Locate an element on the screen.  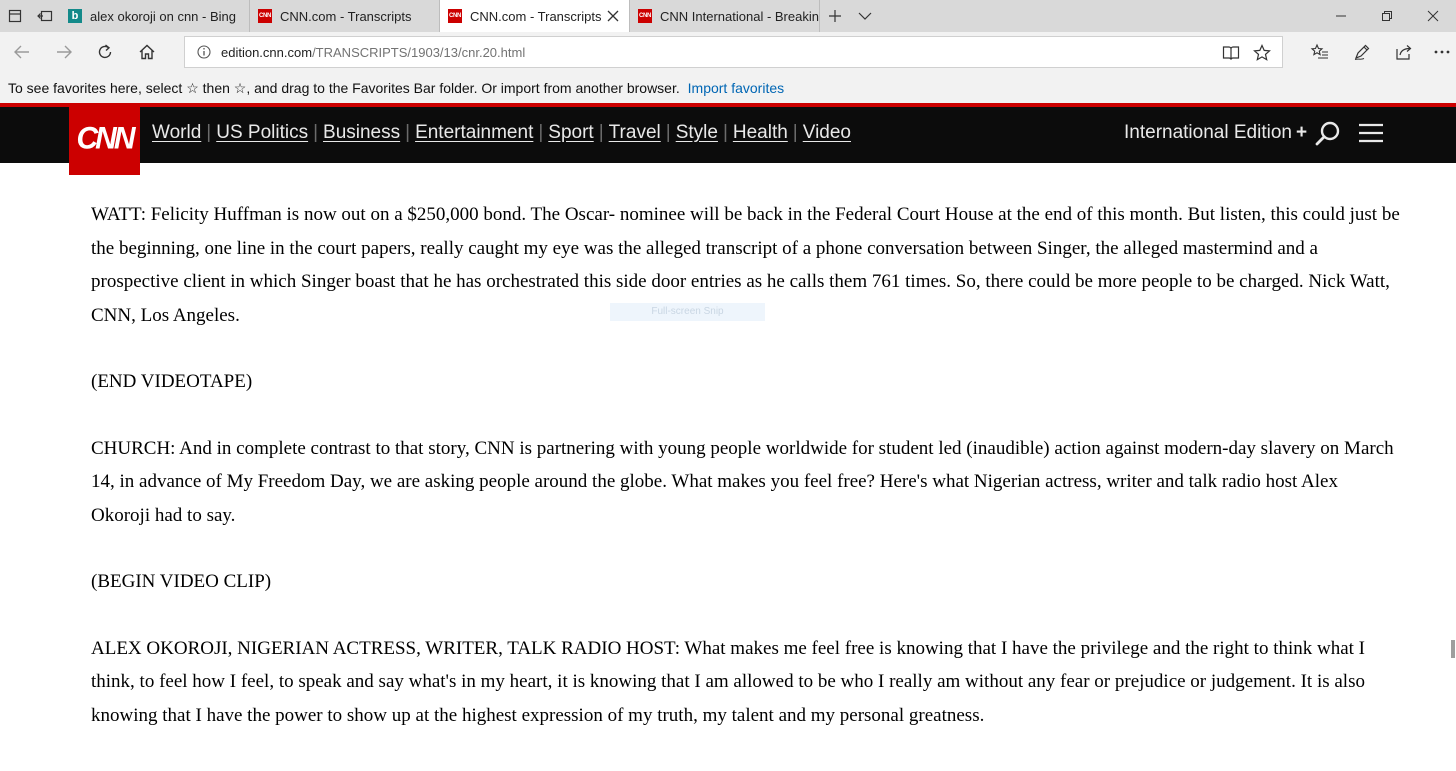
nav-link-business: Business is located at coordinates (361, 133).